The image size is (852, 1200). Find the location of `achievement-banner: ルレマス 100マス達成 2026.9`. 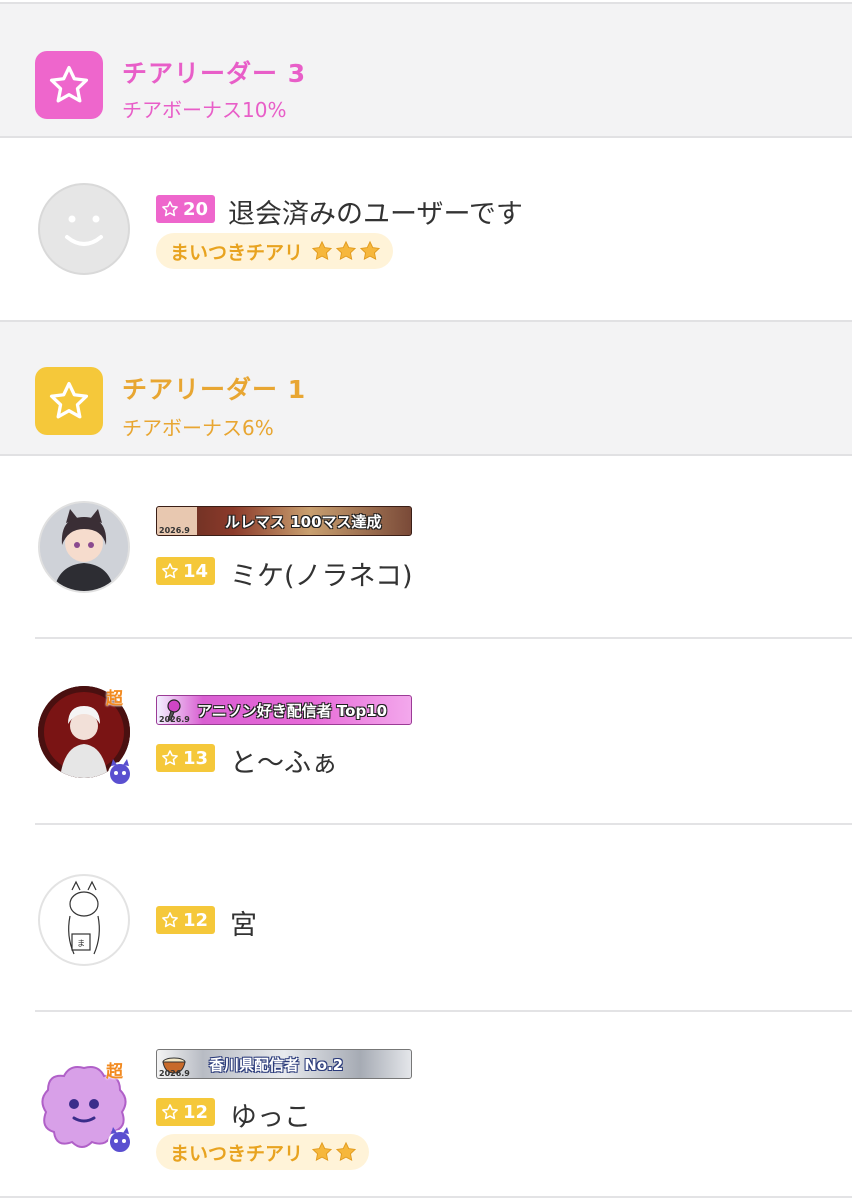

achievement-banner: ルレマス 100マス達成 2026.9 is located at coordinates (284, 521).